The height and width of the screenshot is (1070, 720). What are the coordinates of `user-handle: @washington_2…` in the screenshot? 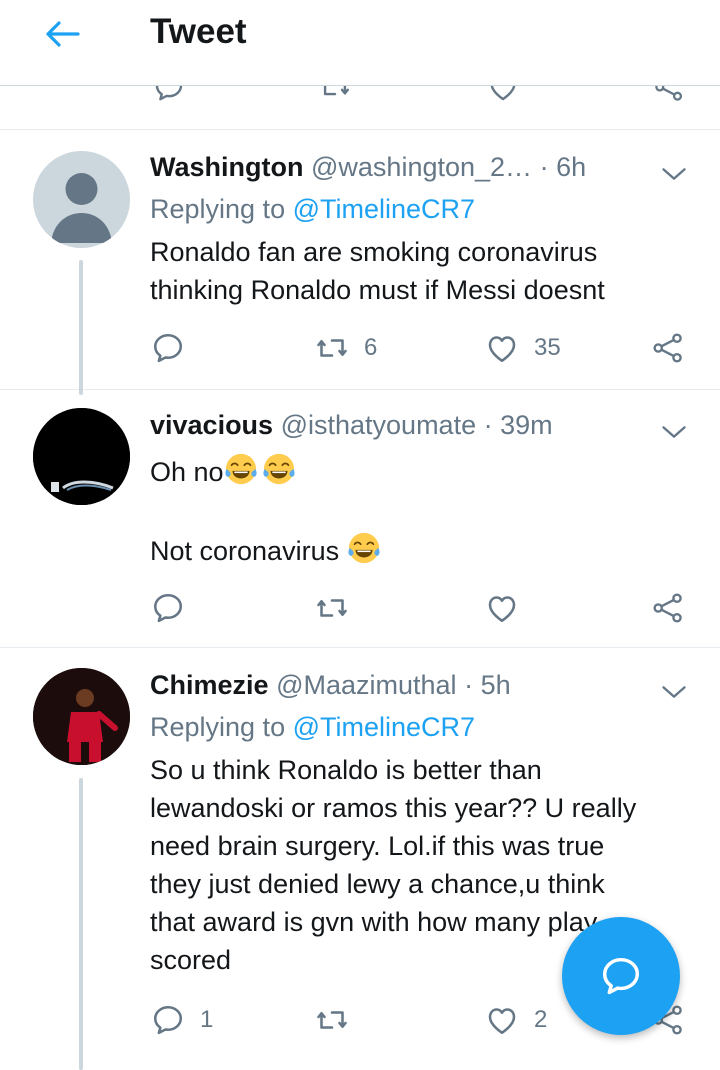 It's located at (422, 167).